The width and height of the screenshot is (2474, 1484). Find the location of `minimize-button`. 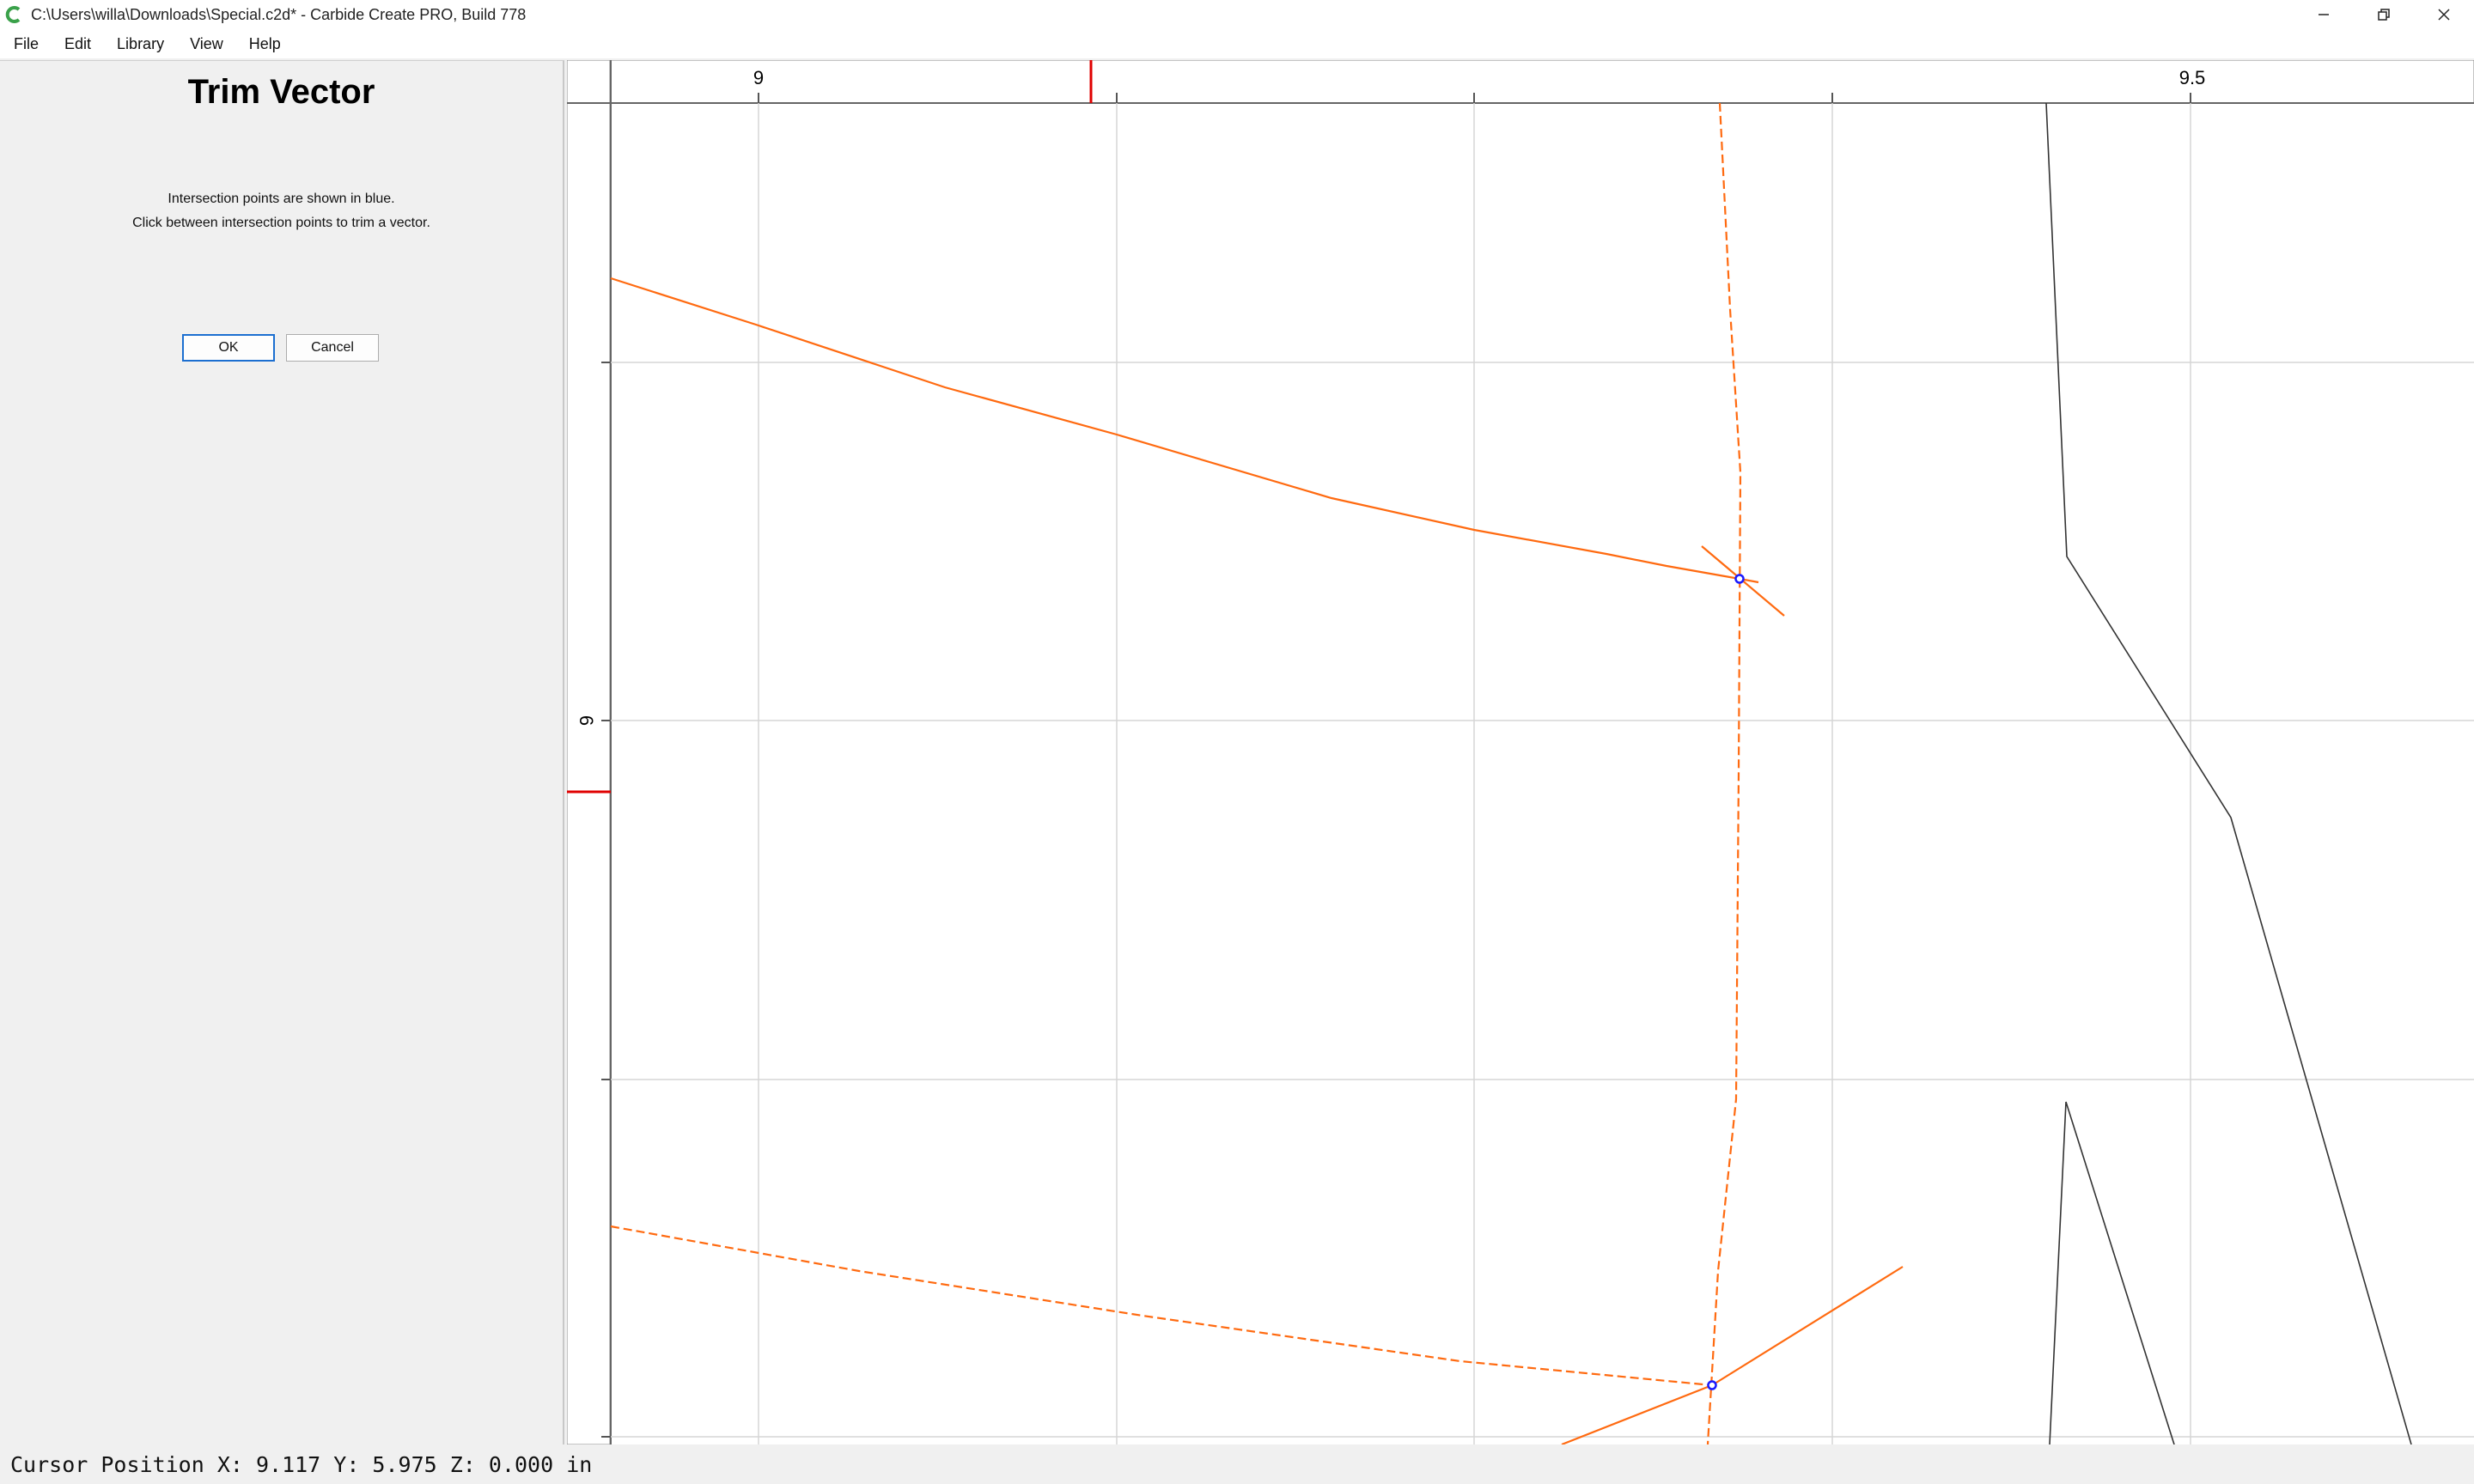

minimize-button is located at coordinates (2324, 15).